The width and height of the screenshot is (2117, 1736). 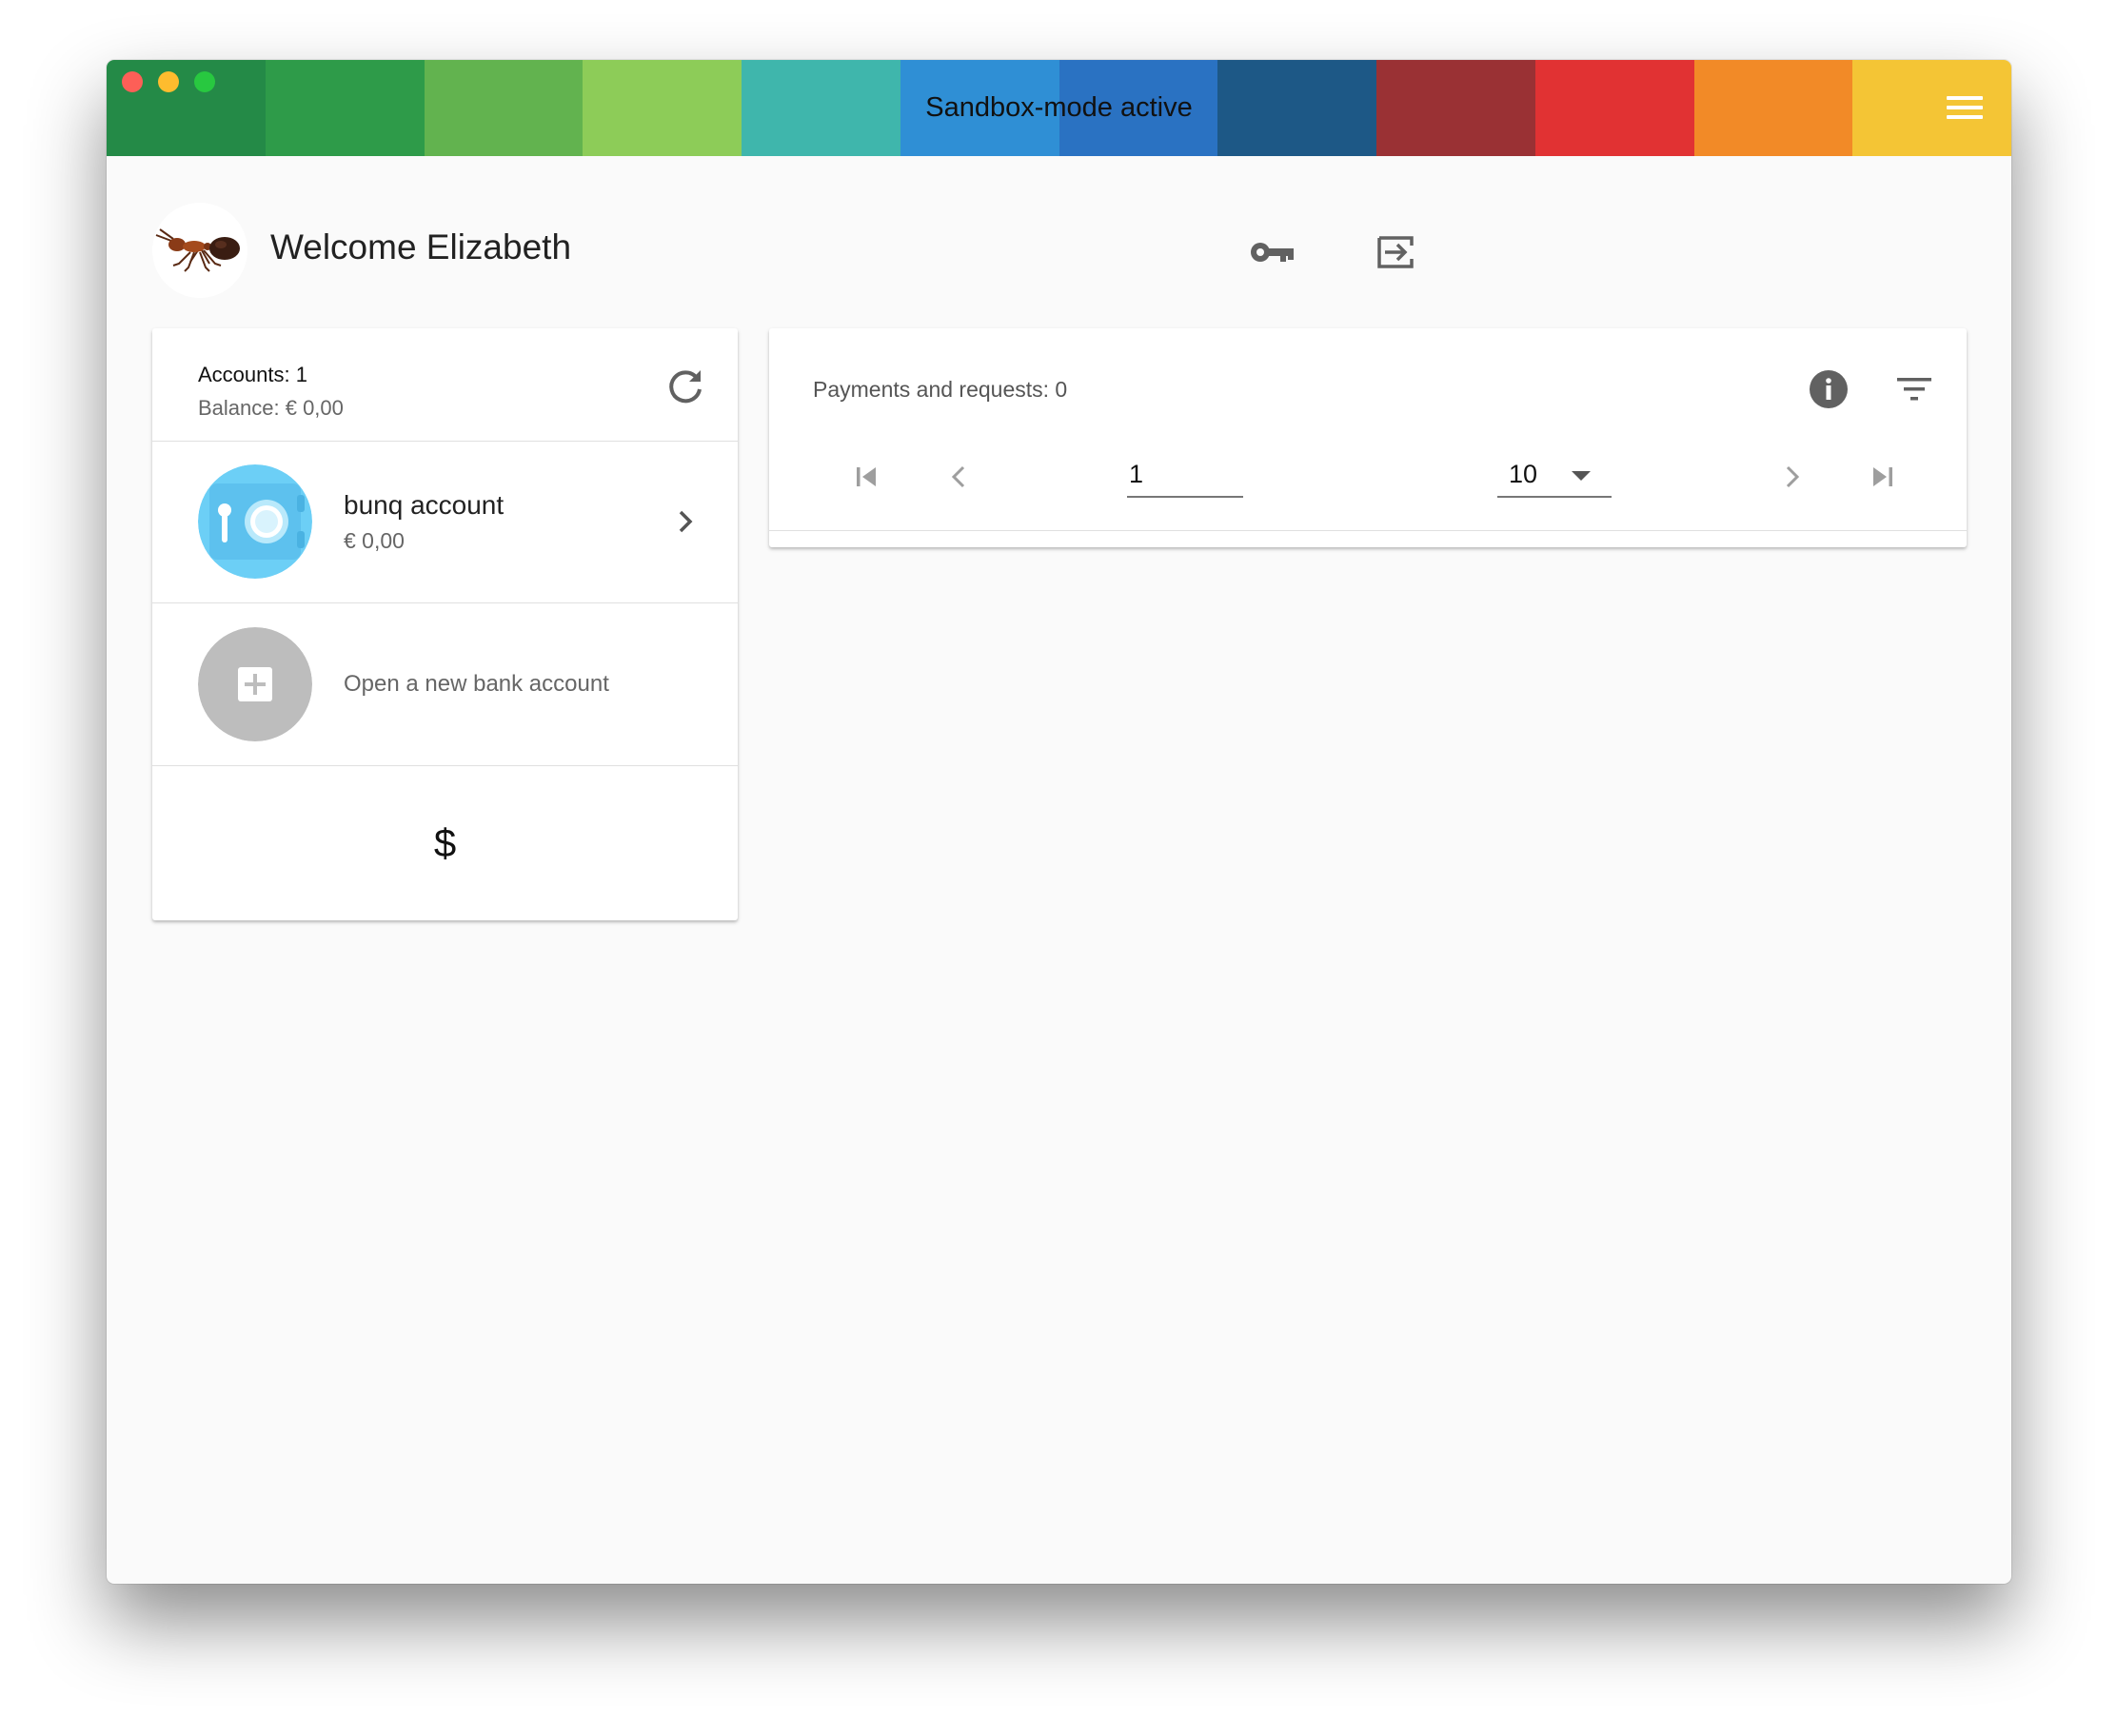 What do you see at coordinates (1965, 108) in the screenshot?
I see `hamburger-menu-icon` at bounding box center [1965, 108].